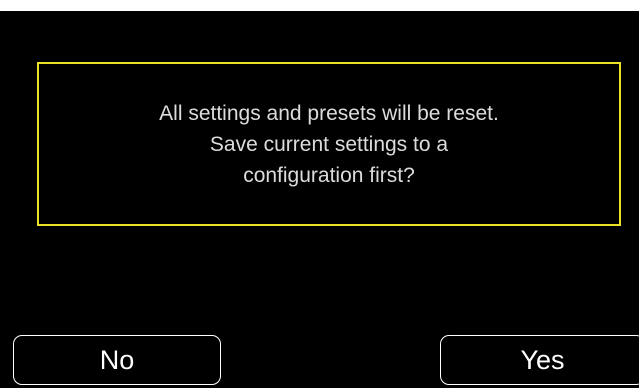 The image size is (639, 388). What do you see at coordinates (329, 175) in the screenshot?
I see `message-line-3: configuration first?` at bounding box center [329, 175].